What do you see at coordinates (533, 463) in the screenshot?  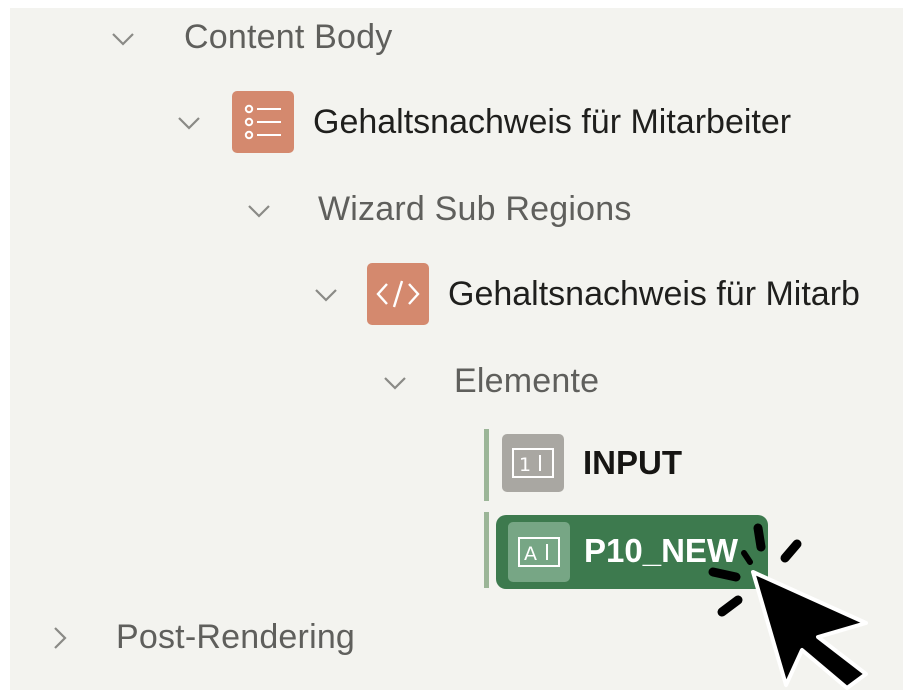 I see `number-field-icon: 1` at bounding box center [533, 463].